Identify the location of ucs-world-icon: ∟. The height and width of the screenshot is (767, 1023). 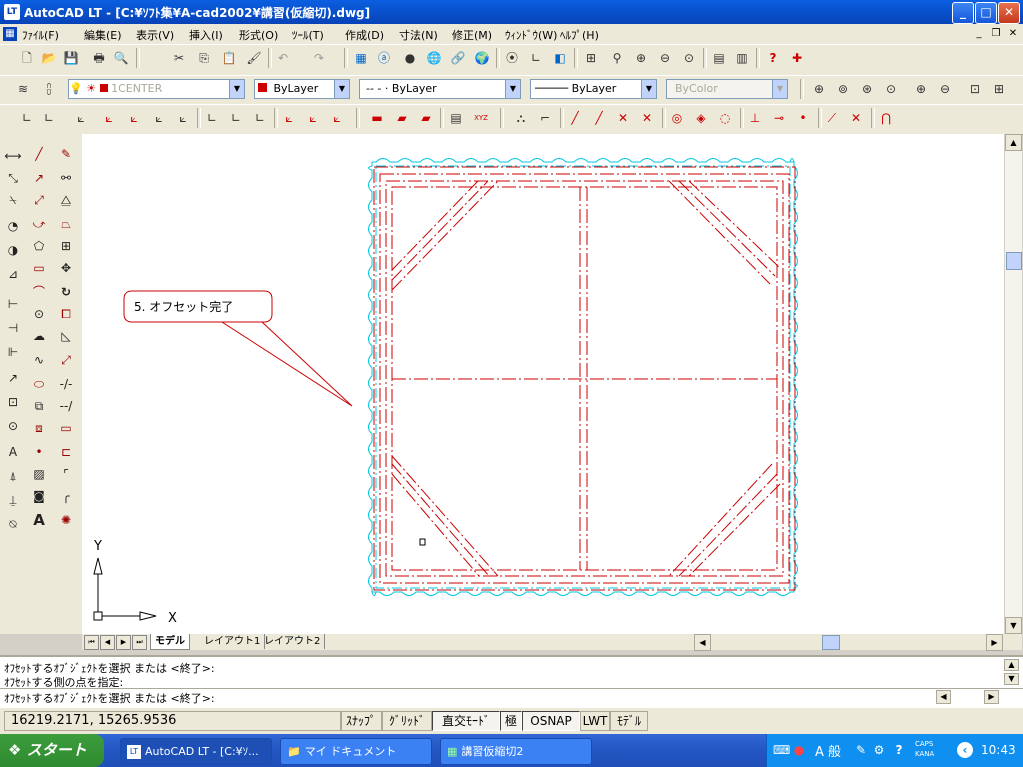
(27, 118).